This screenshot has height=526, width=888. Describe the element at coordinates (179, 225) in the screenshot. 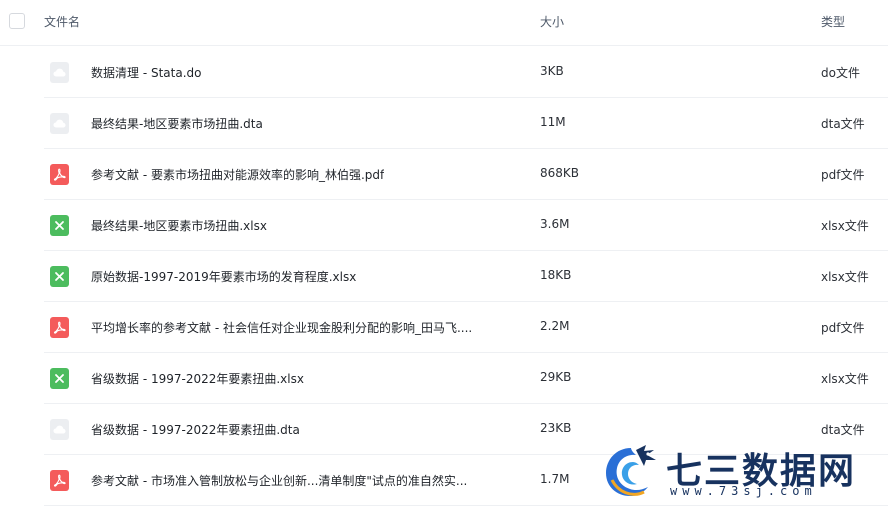

I see `file-name: 最终结果-地区要素市场扭曲.xlsx` at that location.